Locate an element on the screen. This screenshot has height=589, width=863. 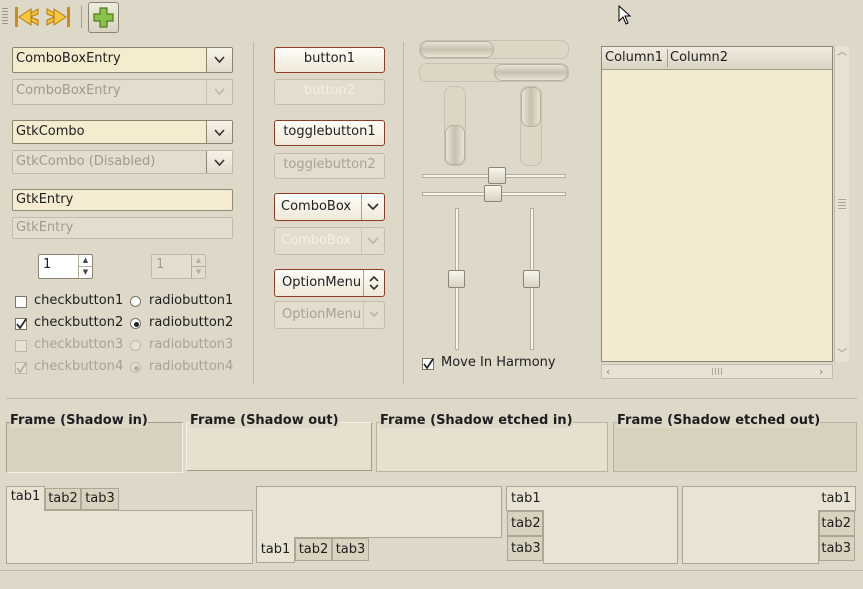
notebook-left-page is located at coordinates (610, 525).